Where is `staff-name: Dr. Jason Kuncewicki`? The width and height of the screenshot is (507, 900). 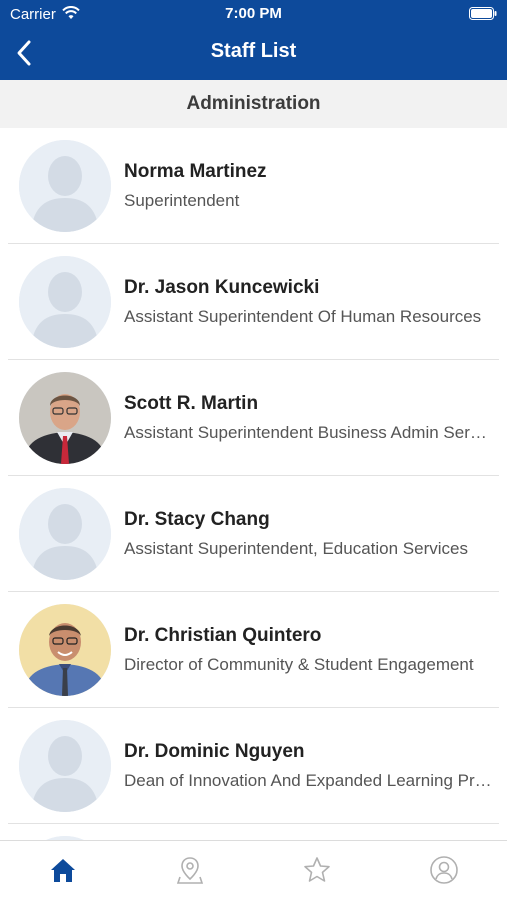 staff-name: Dr. Jason Kuncewicki is located at coordinates (222, 287).